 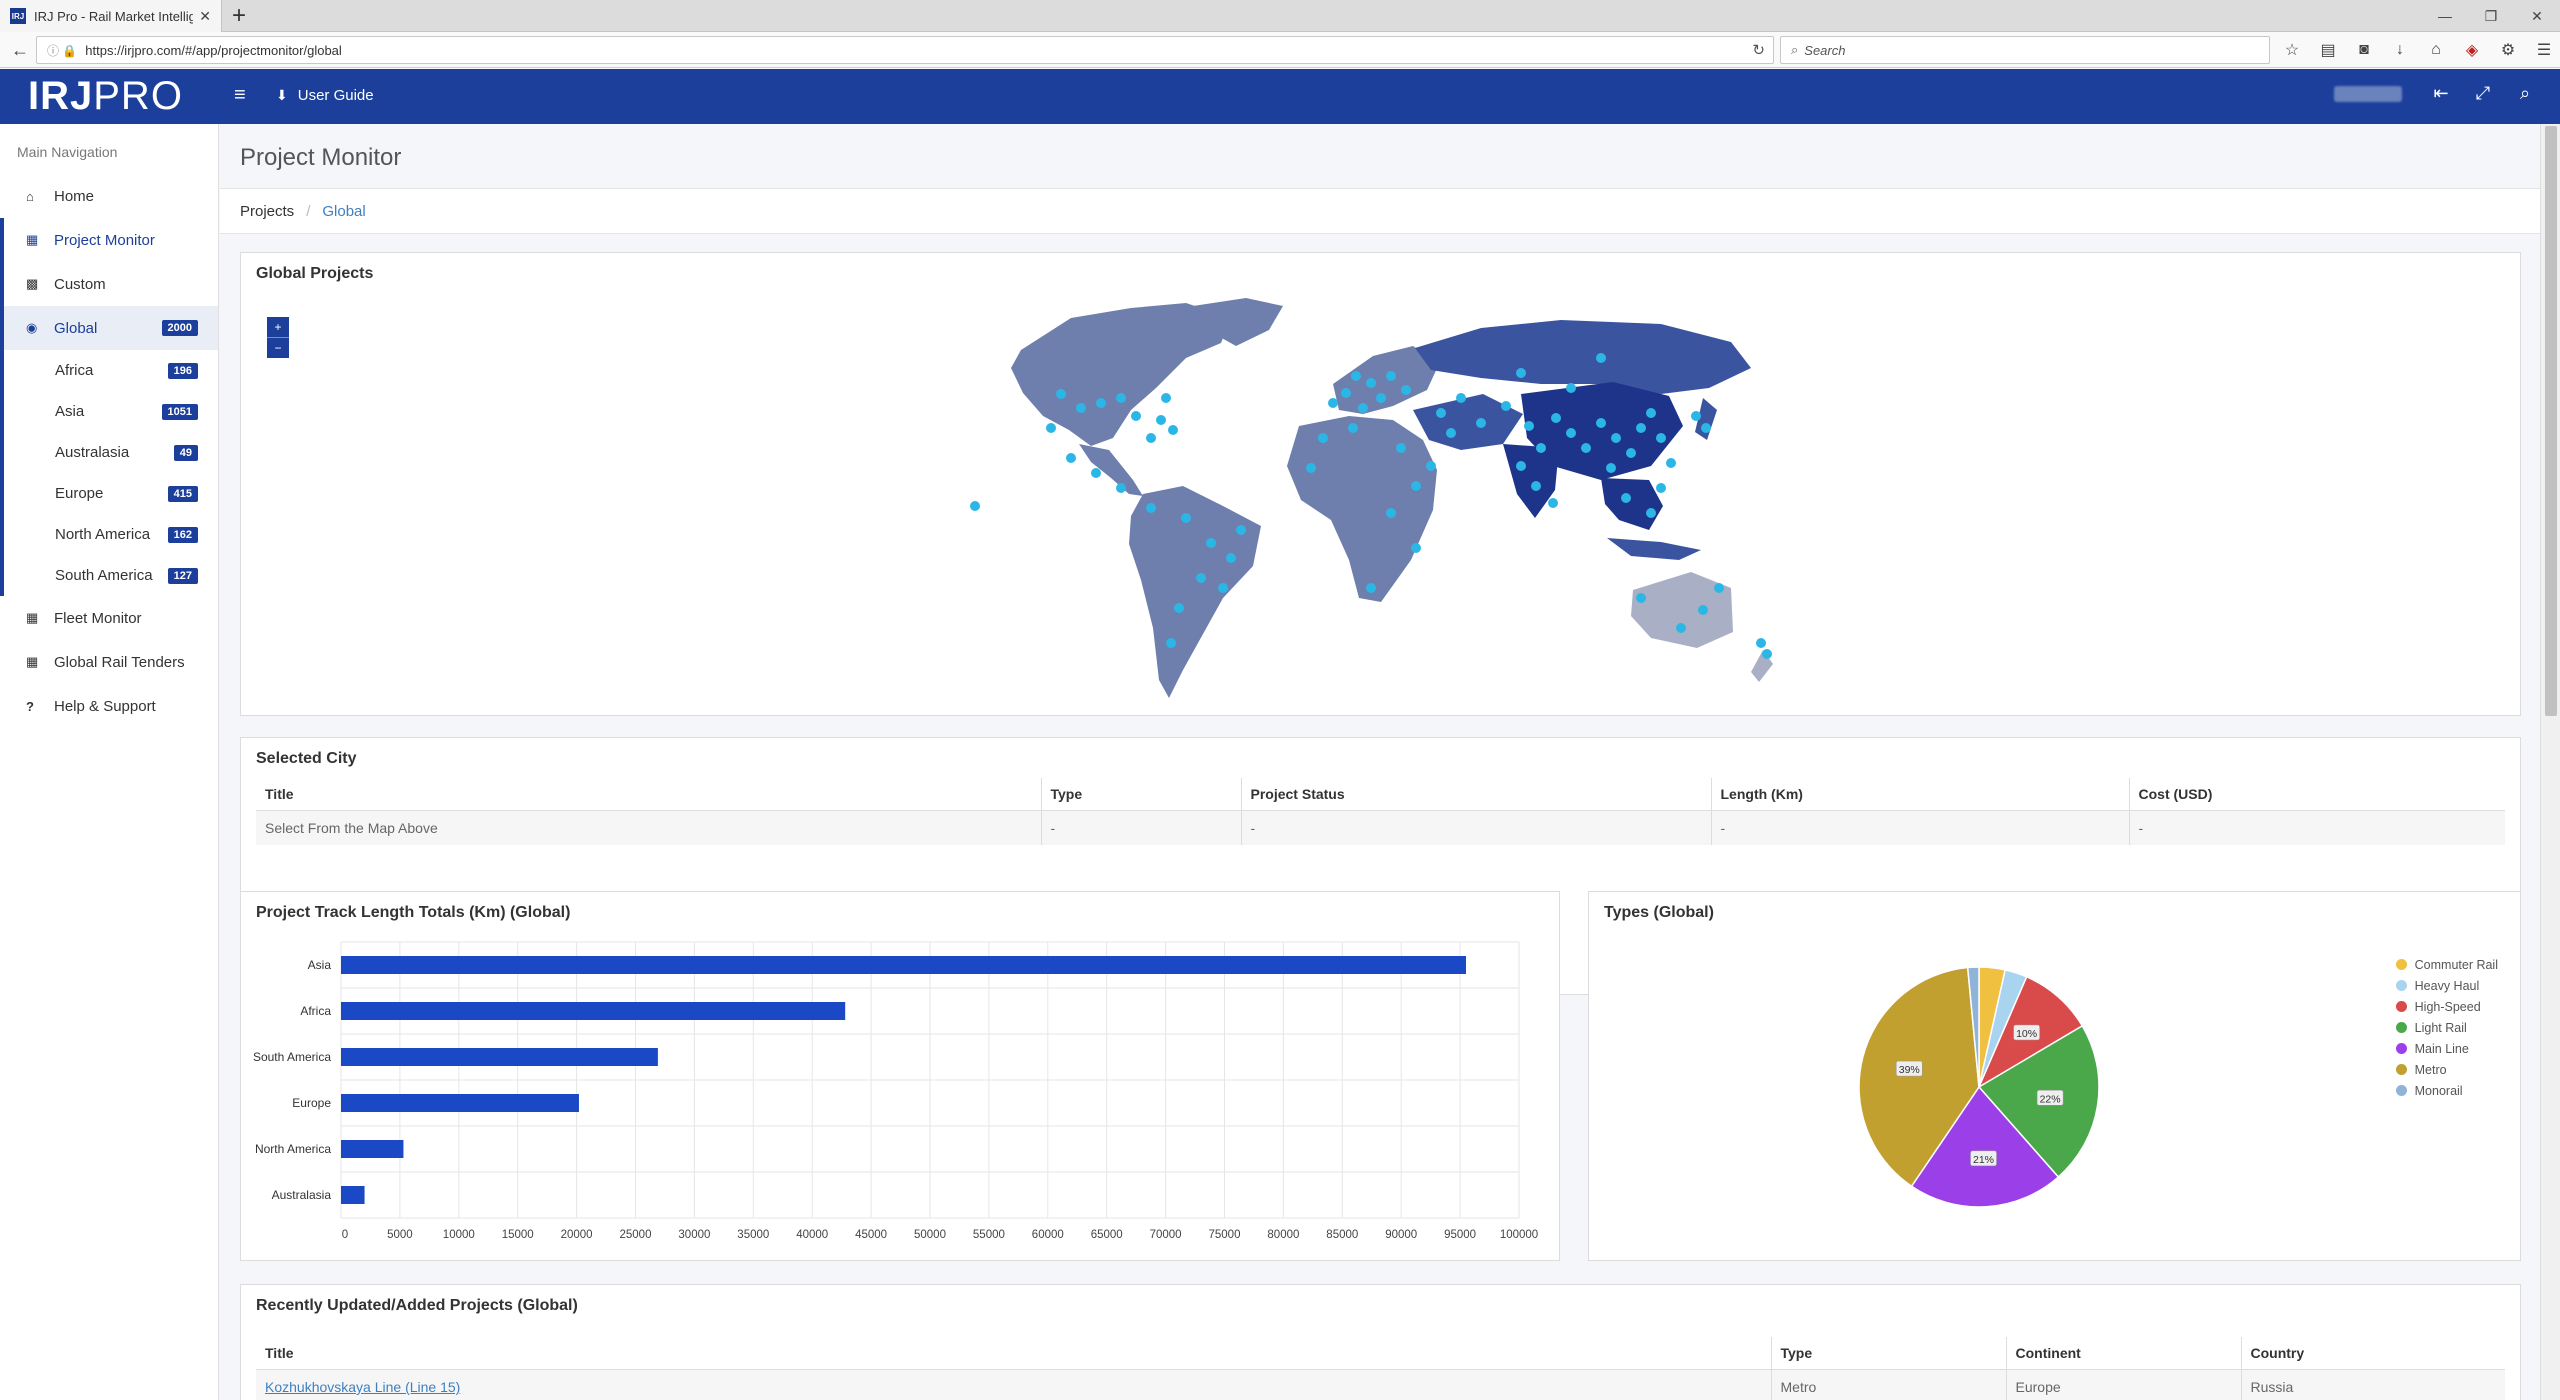 I want to click on column-header: Country, so click(x=2372, y=1353).